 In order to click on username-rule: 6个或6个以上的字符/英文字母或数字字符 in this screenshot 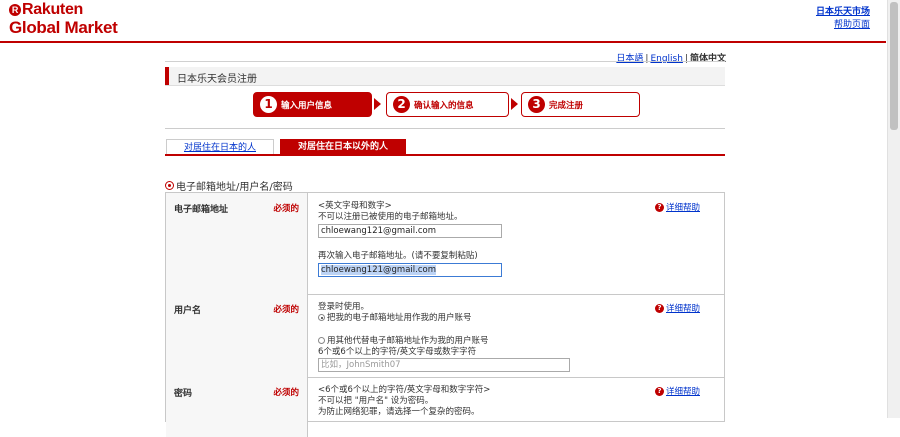, I will do `click(397, 352)`.